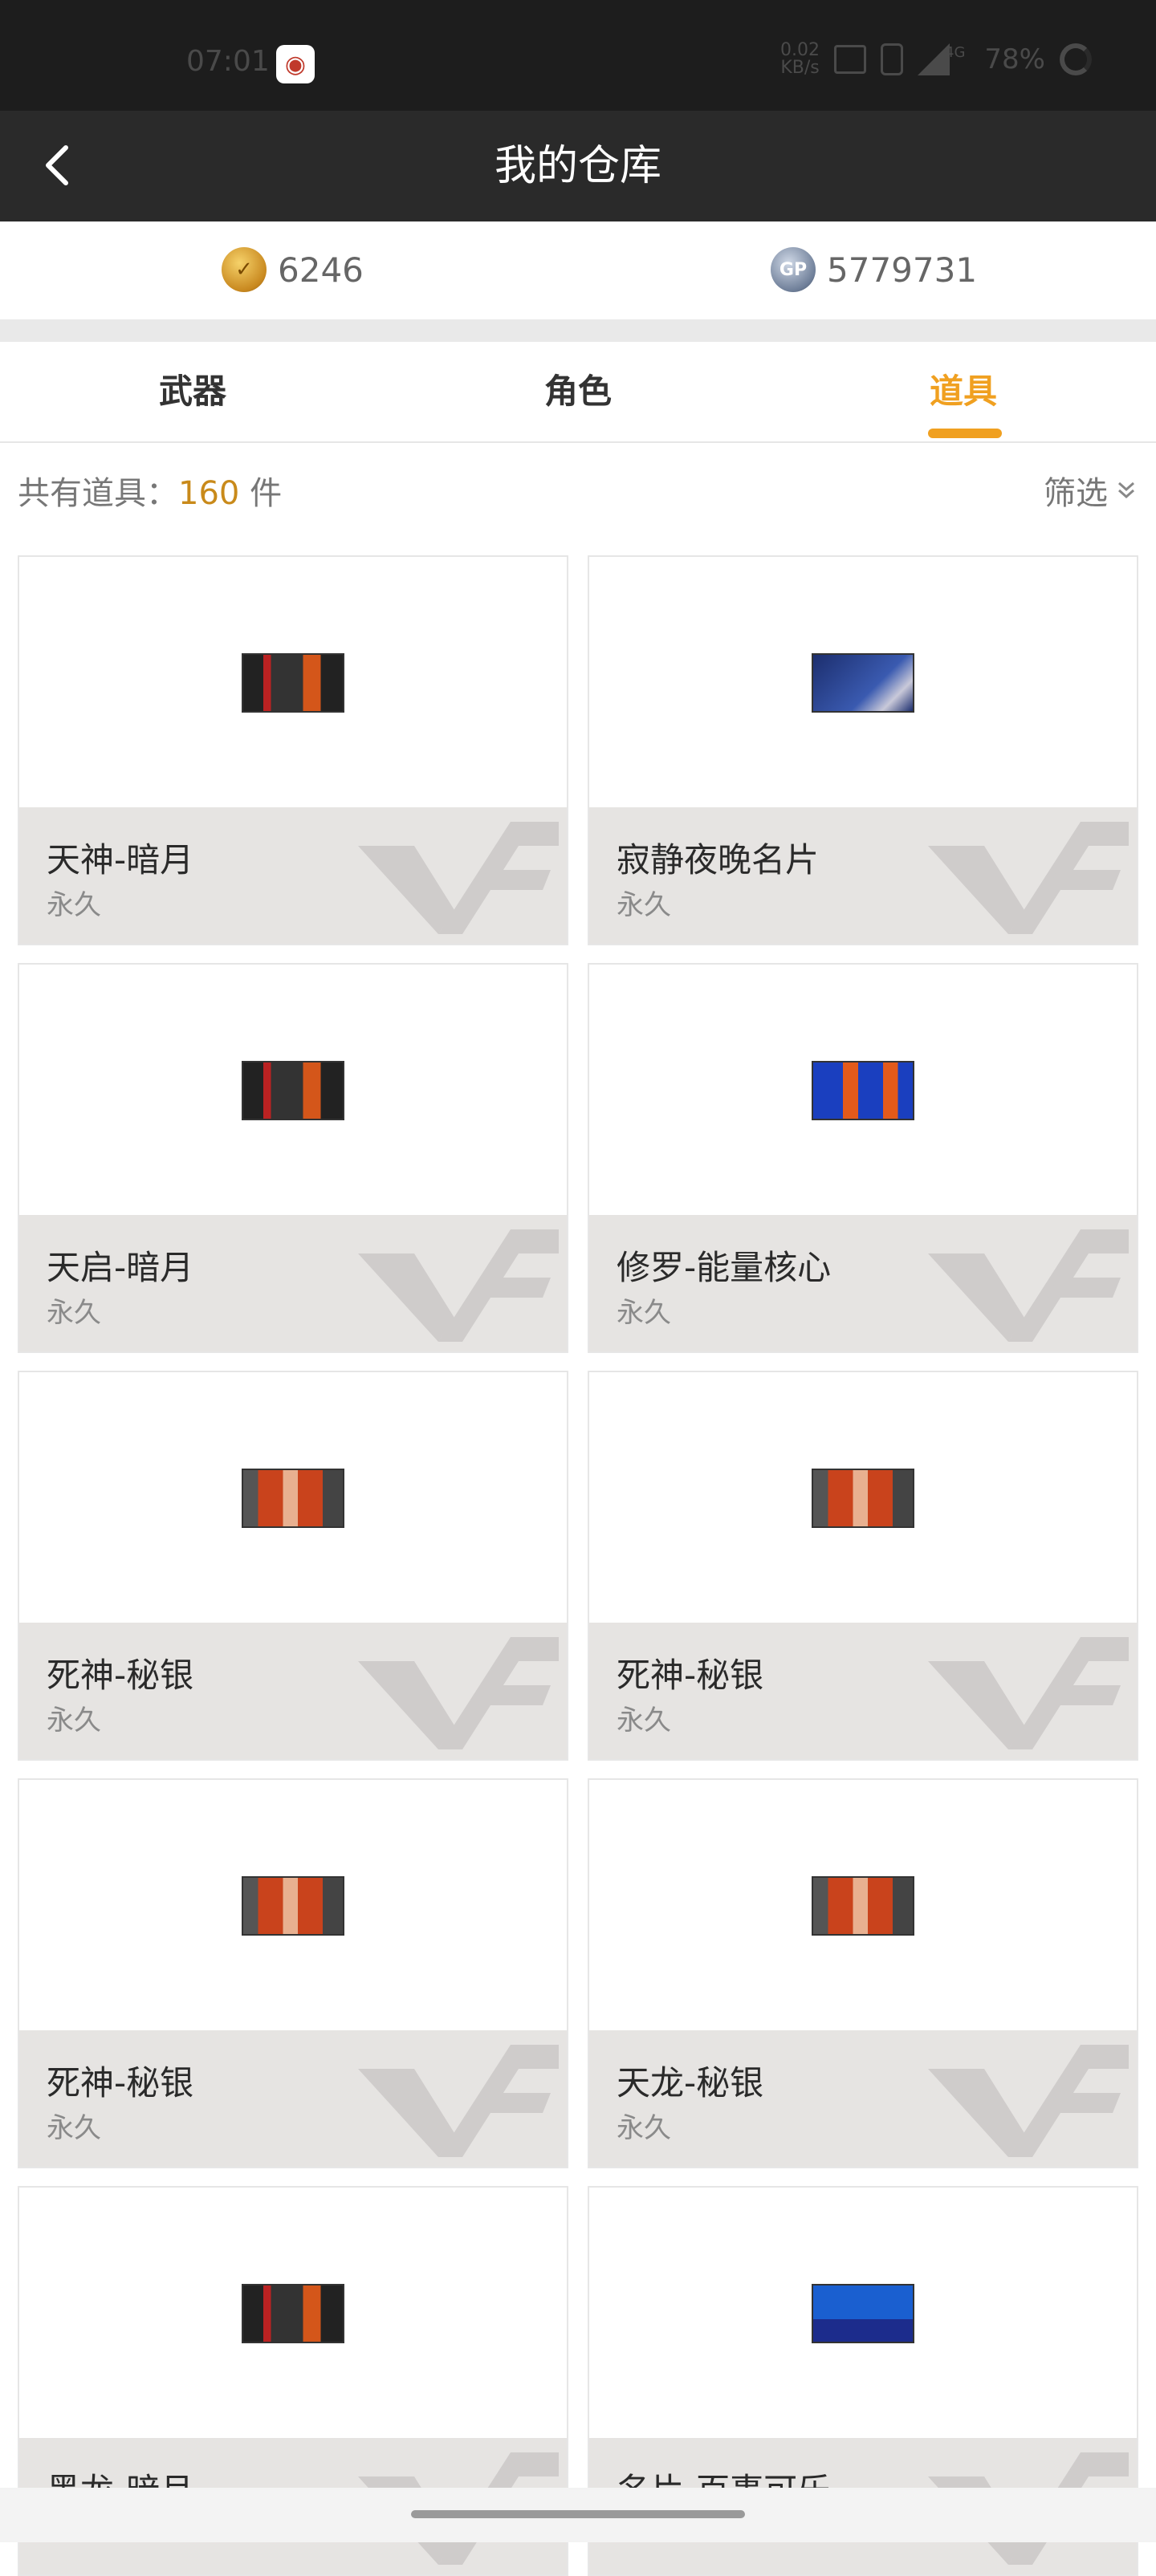  Describe the element at coordinates (245, 269) in the screenshot. I see `coin-icon: ✓` at that location.